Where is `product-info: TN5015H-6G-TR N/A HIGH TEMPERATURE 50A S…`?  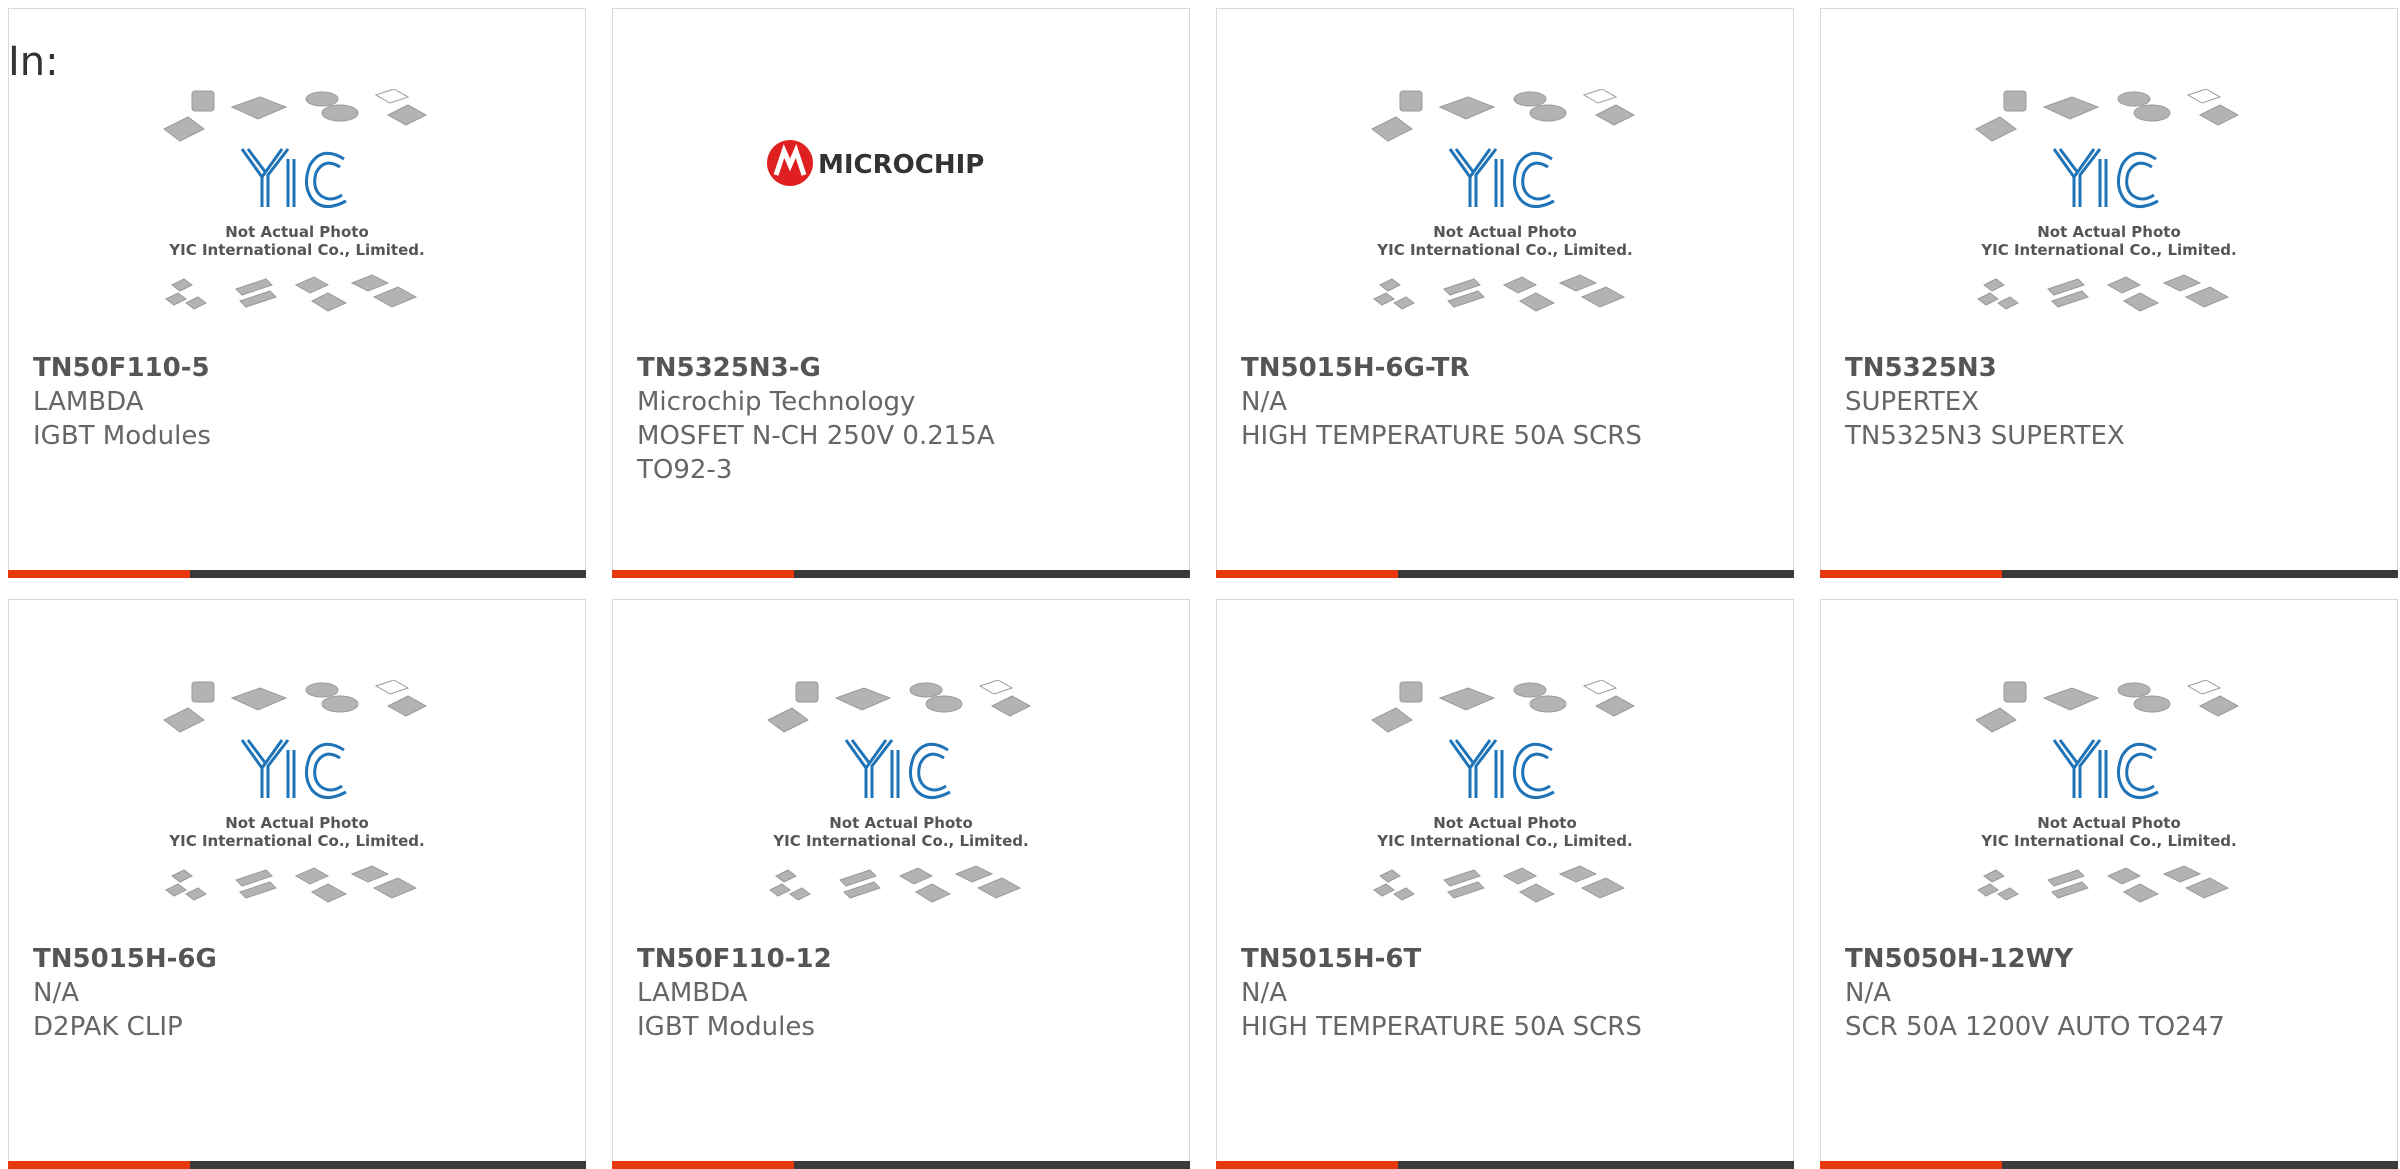 product-info: TN5015H-6G-TR N/A HIGH TEMPERATURE 50A S… is located at coordinates (1509, 402).